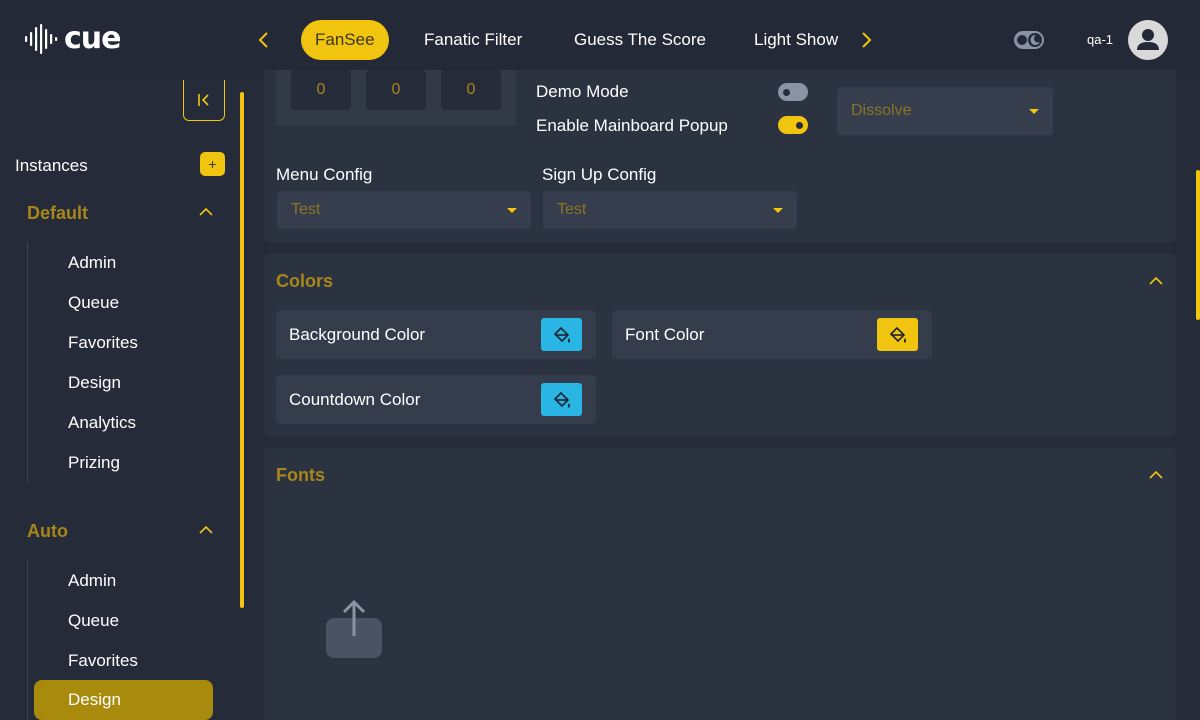 This screenshot has height=720, width=1200. Describe the element at coordinates (772, 334) in the screenshot. I see `font-color-card: Font Color` at that location.